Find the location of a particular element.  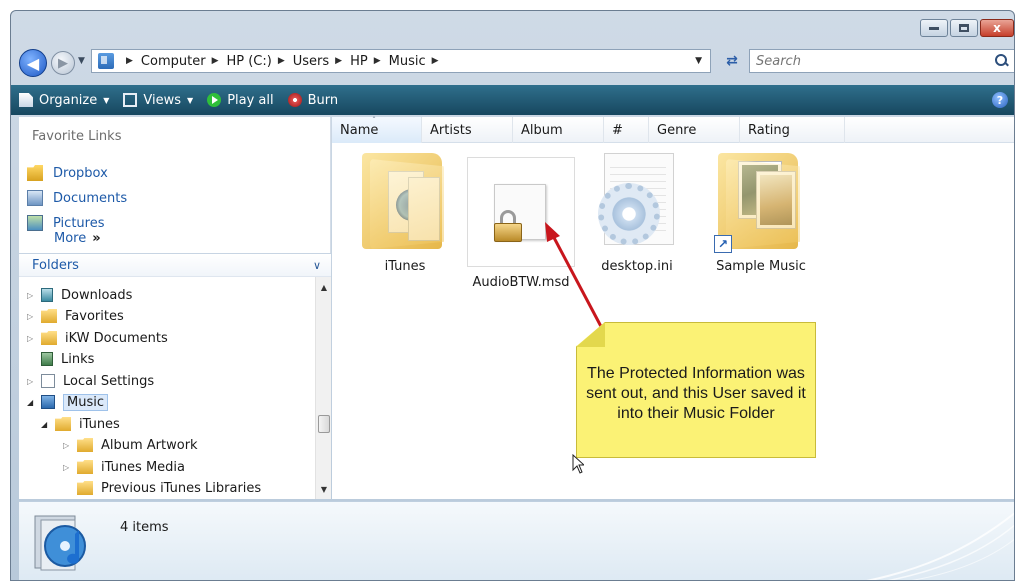

folder-tree-scrollbar: ▲ ▼ is located at coordinates (323, 388).